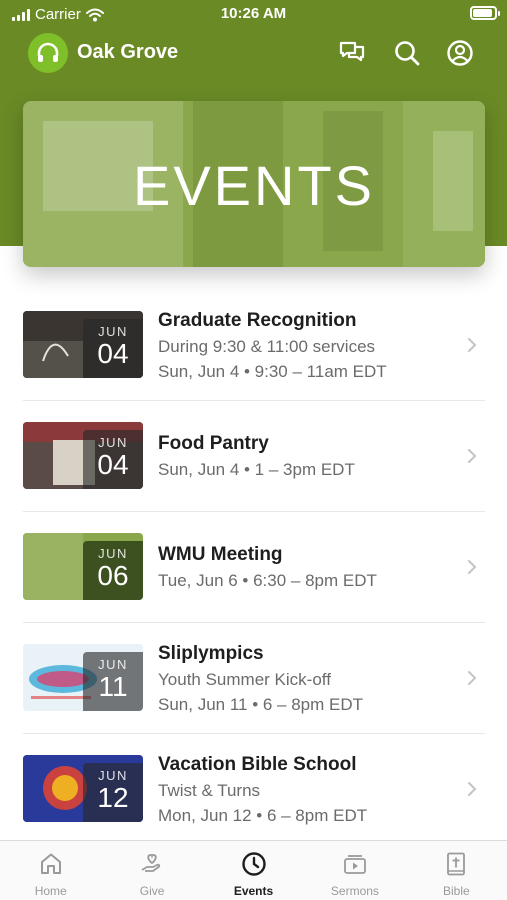 The height and width of the screenshot is (900, 507). I want to click on event-datetime: Mon, Jun 12 • 6 – 8pm EDT, so click(263, 815).